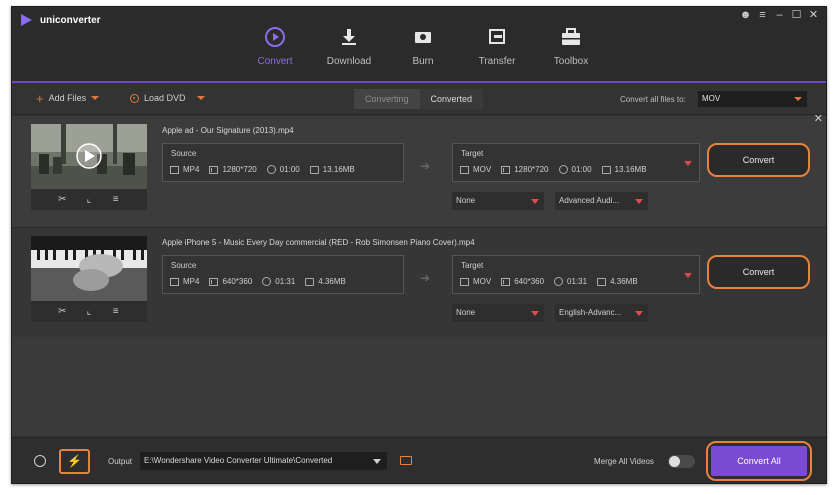  Describe the element at coordinates (406, 460) in the screenshot. I see `open-folder-icon` at that location.